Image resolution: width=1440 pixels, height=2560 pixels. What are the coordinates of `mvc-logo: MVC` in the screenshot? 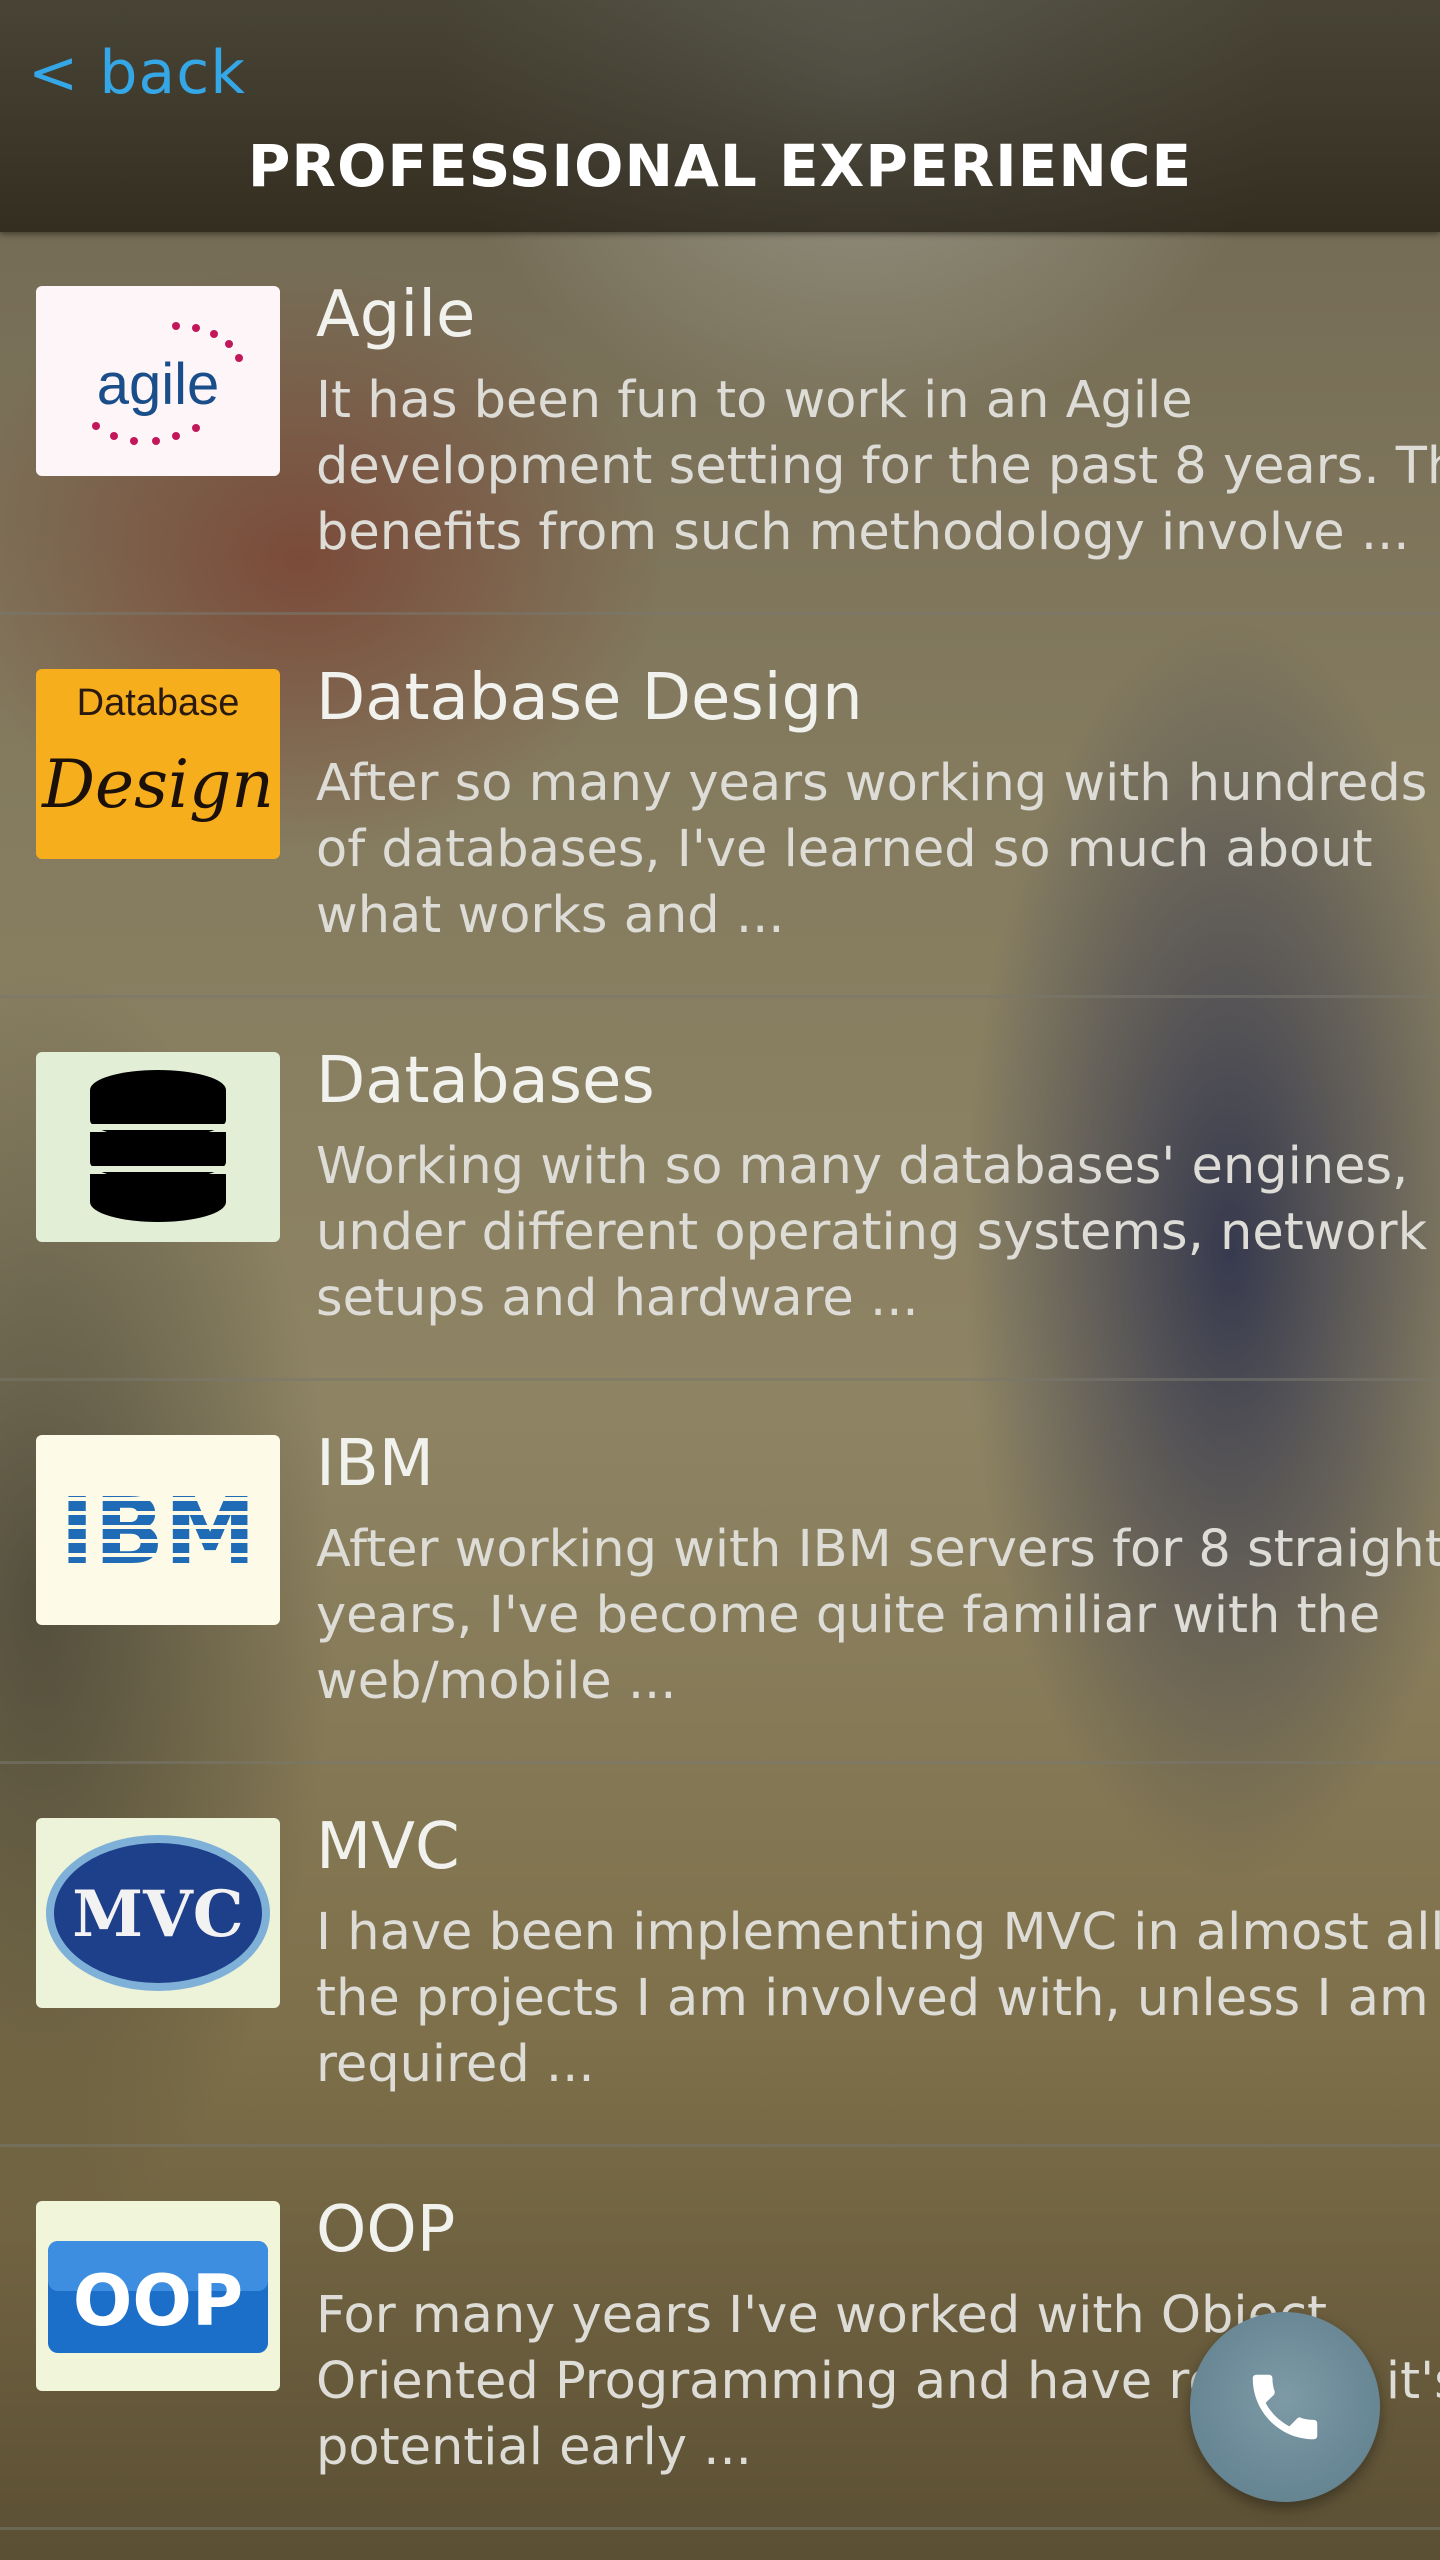 It's located at (158, 1913).